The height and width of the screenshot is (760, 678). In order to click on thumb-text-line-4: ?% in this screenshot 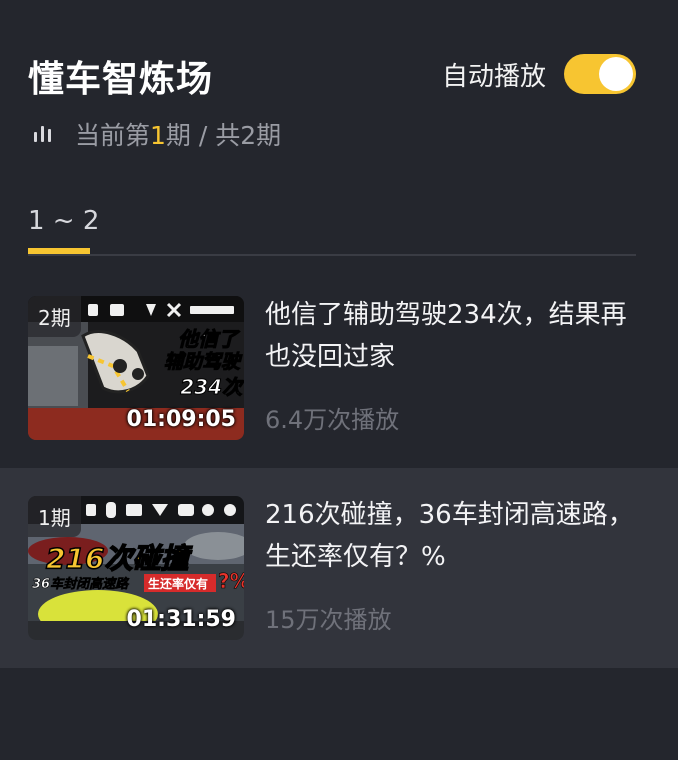, I will do `click(231, 581)`.